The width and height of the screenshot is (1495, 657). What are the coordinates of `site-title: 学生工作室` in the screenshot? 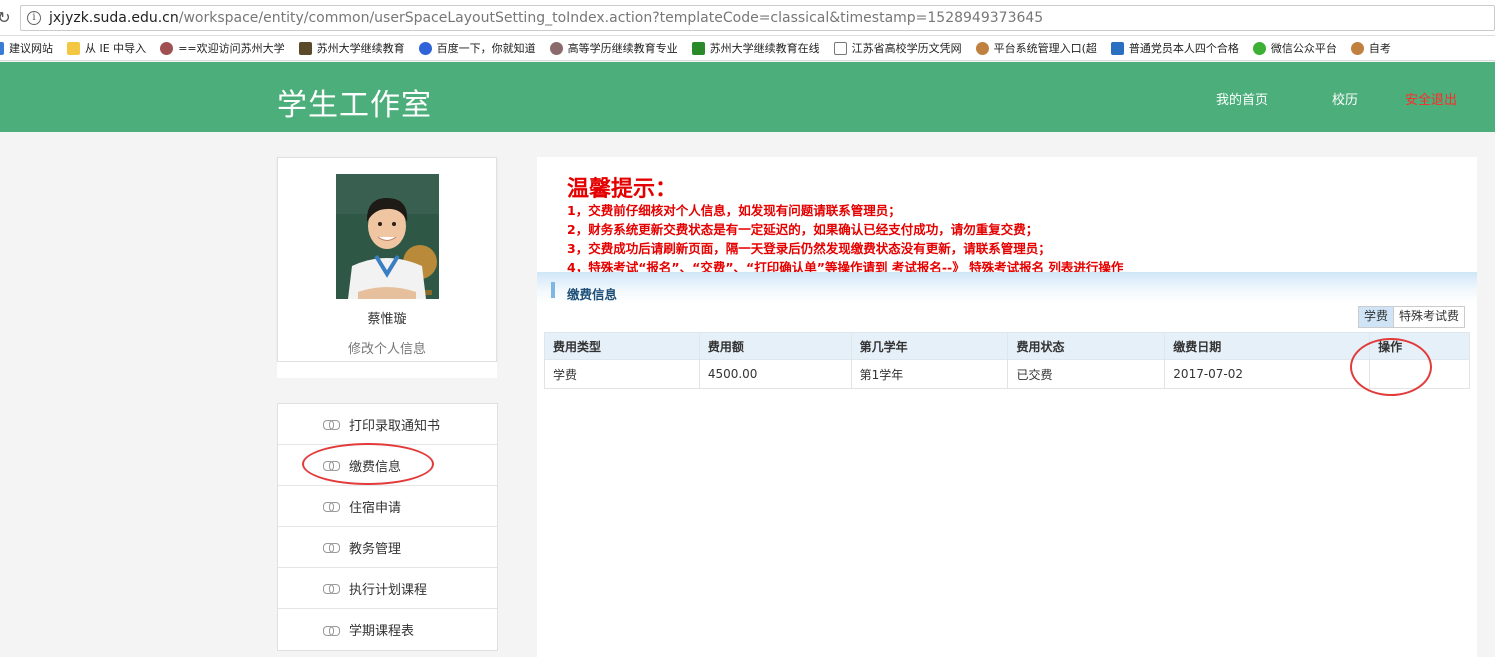 It's located at (354, 105).